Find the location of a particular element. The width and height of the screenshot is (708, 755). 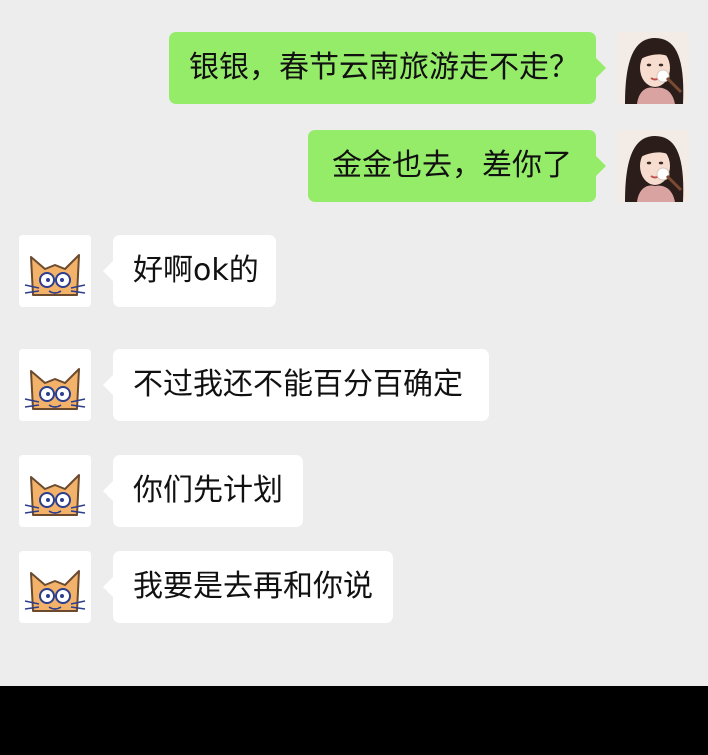

message-bubble-received: 你们先计划 is located at coordinates (208, 491).